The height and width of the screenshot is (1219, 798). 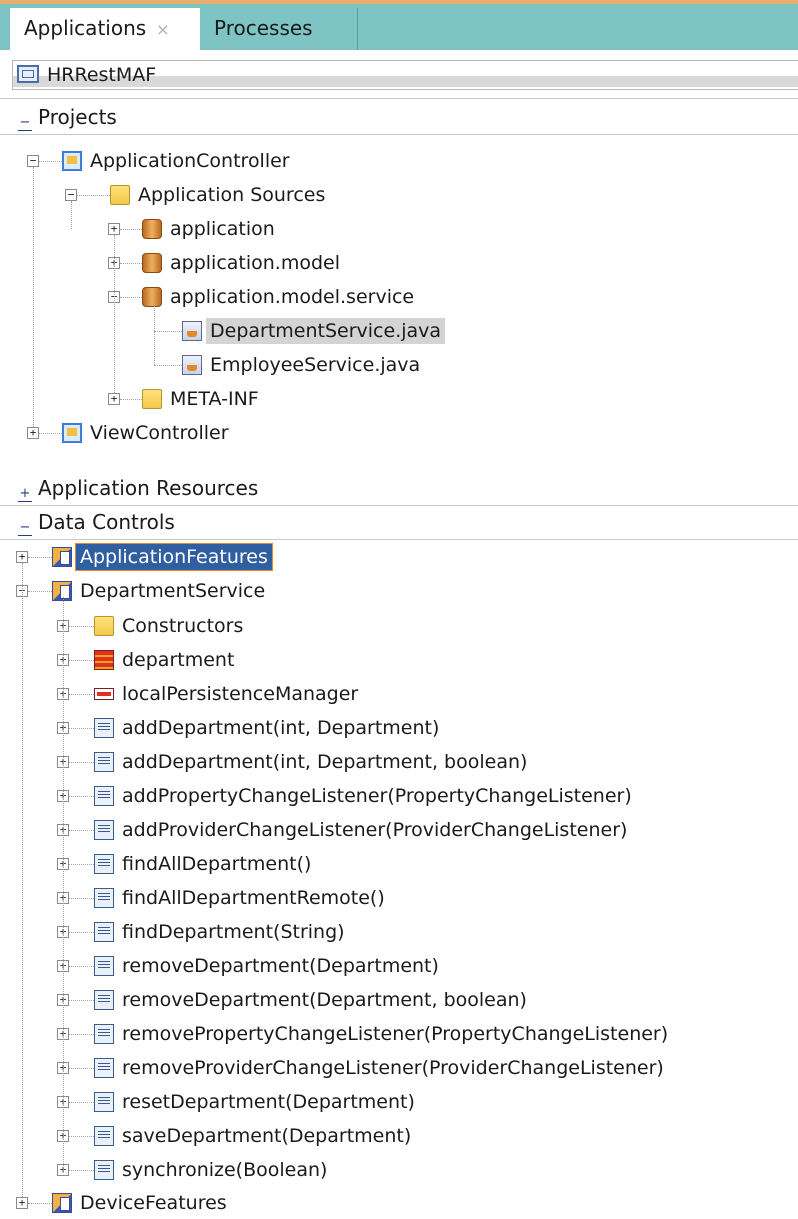 What do you see at coordinates (148, 488) in the screenshot?
I see `application-resources-section-label: Application Resources` at bounding box center [148, 488].